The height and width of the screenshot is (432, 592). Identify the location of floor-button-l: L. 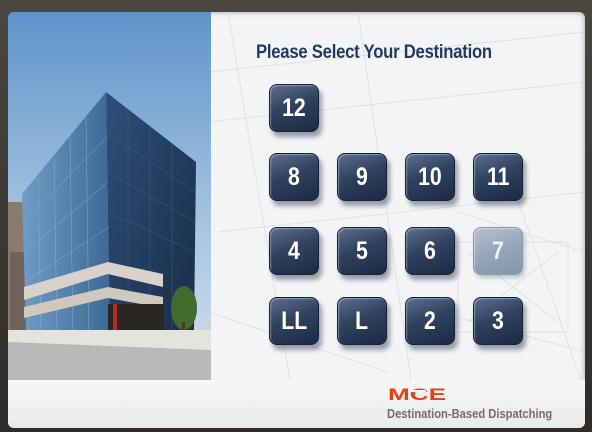
(362, 321).